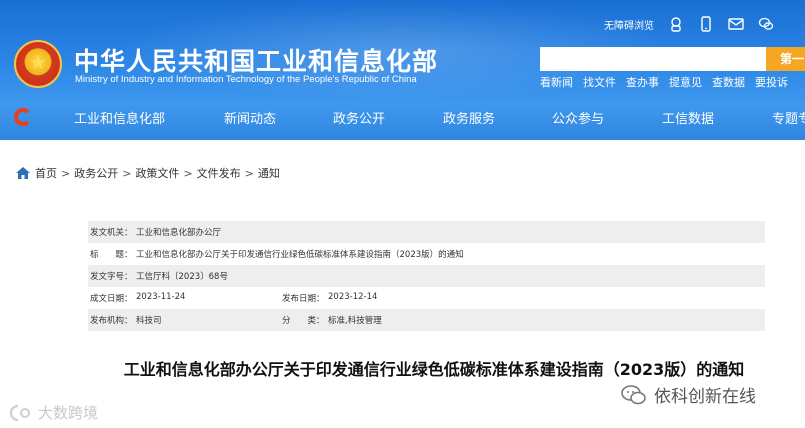 The image size is (805, 428). What do you see at coordinates (161, 297) in the screenshot?
I see `created-date-value: 2023-11-24` at bounding box center [161, 297].